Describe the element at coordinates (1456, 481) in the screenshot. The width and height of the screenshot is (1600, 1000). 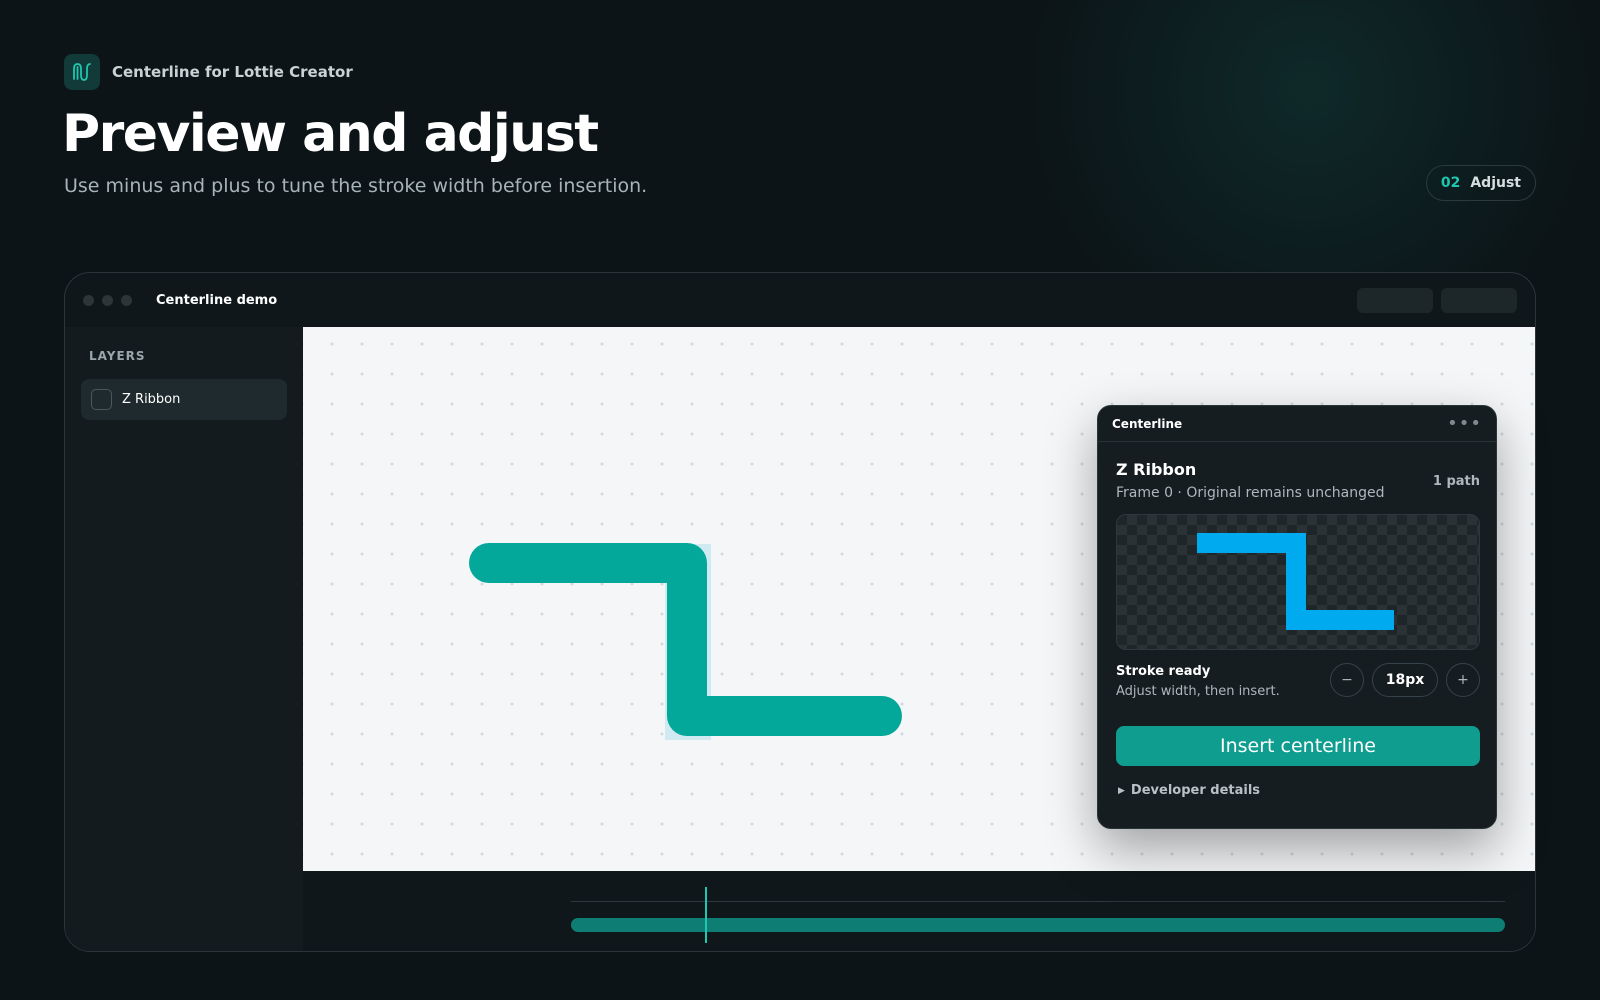
I see `path-count: 1 path` at that location.